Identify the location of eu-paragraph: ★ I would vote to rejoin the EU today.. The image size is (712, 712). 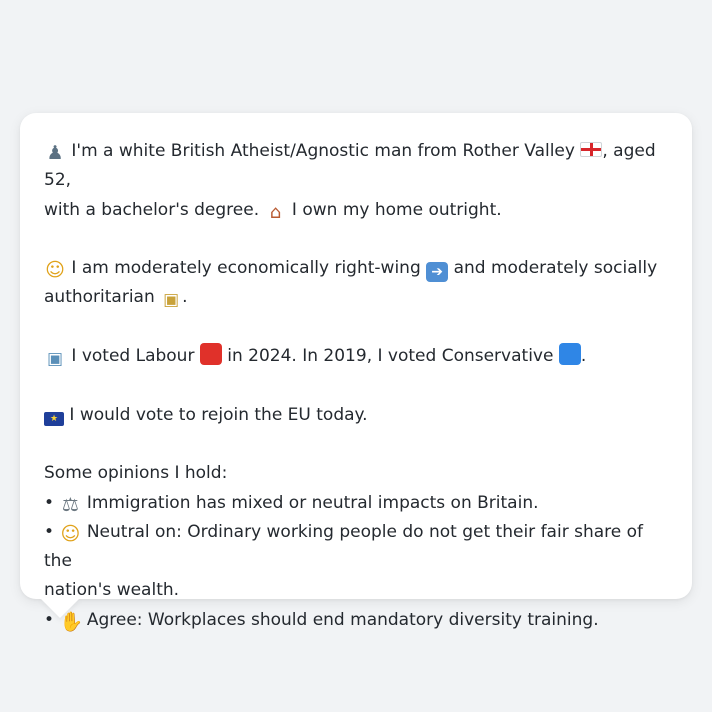
(356, 415).